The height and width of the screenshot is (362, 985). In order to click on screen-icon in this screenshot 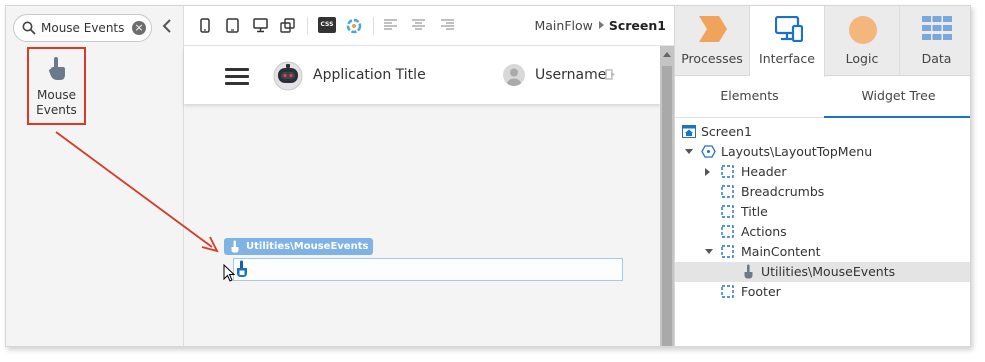, I will do `click(689, 131)`.